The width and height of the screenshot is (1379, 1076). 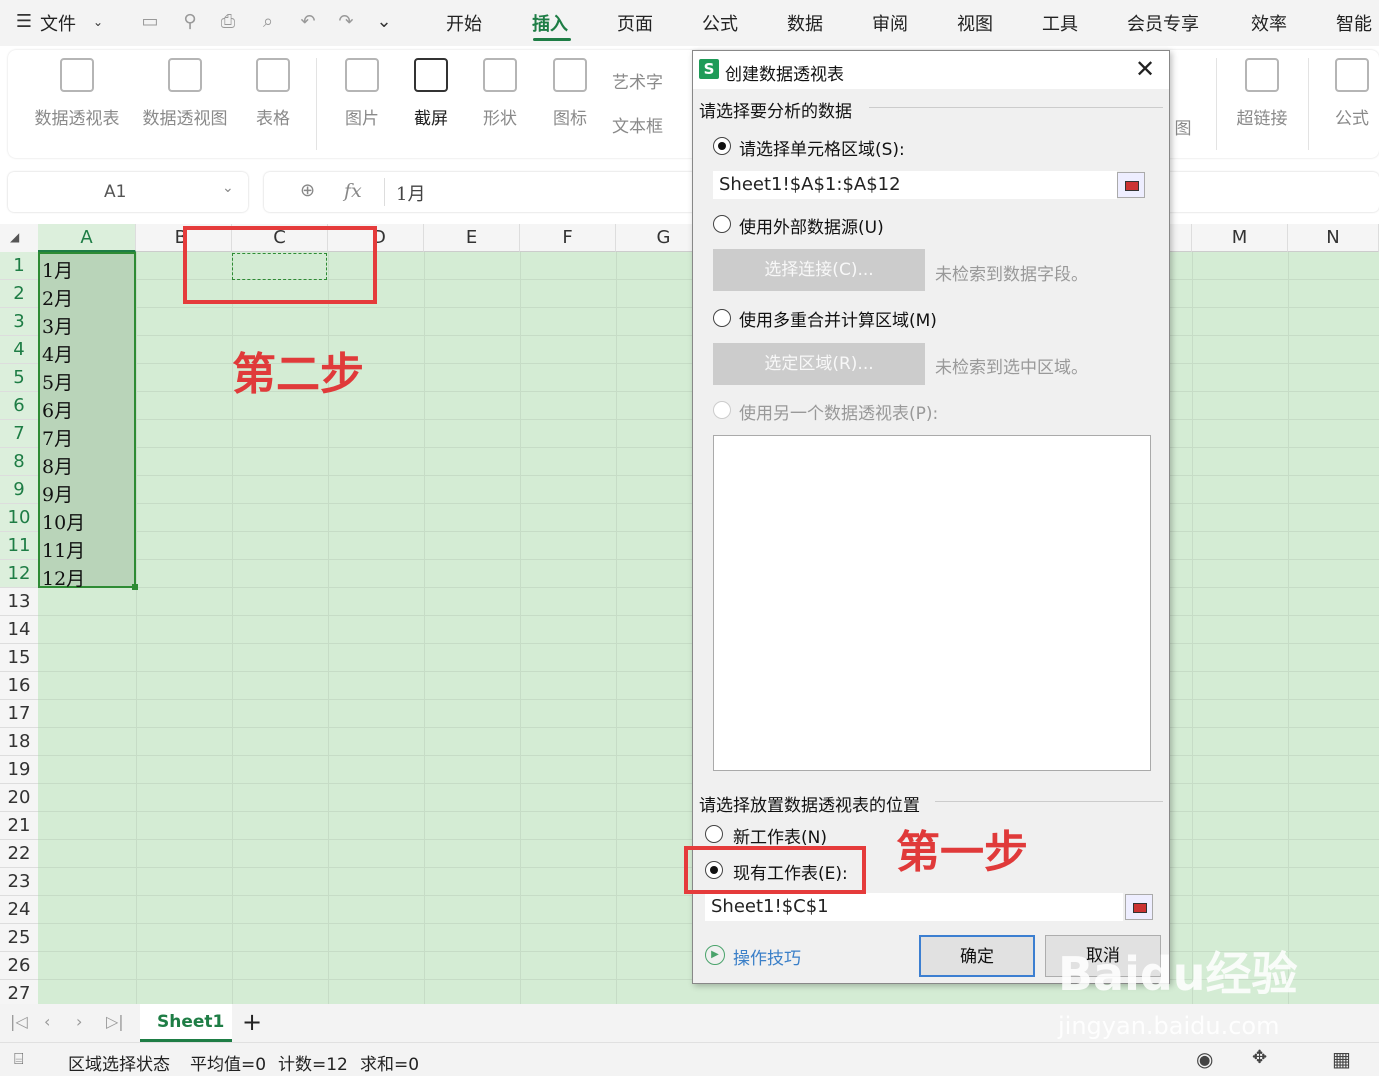 What do you see at coordinates (1333, 238) in the screenshot?
I see `column-header-n: N` at bounding box center [1333, 238].